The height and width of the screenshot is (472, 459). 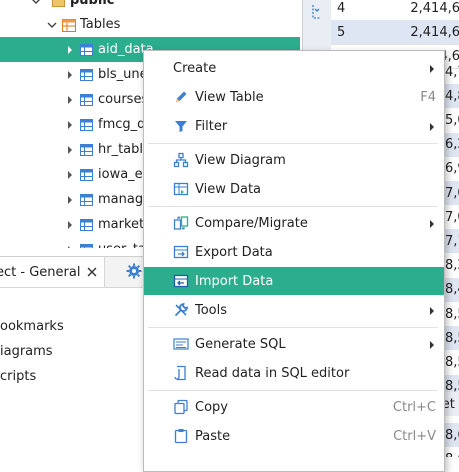 What do you see at coordinates (414, 436) in the screenshot?
I see `menu-item-shortcut: Ctrl+V` at bounding box center [414, 436].